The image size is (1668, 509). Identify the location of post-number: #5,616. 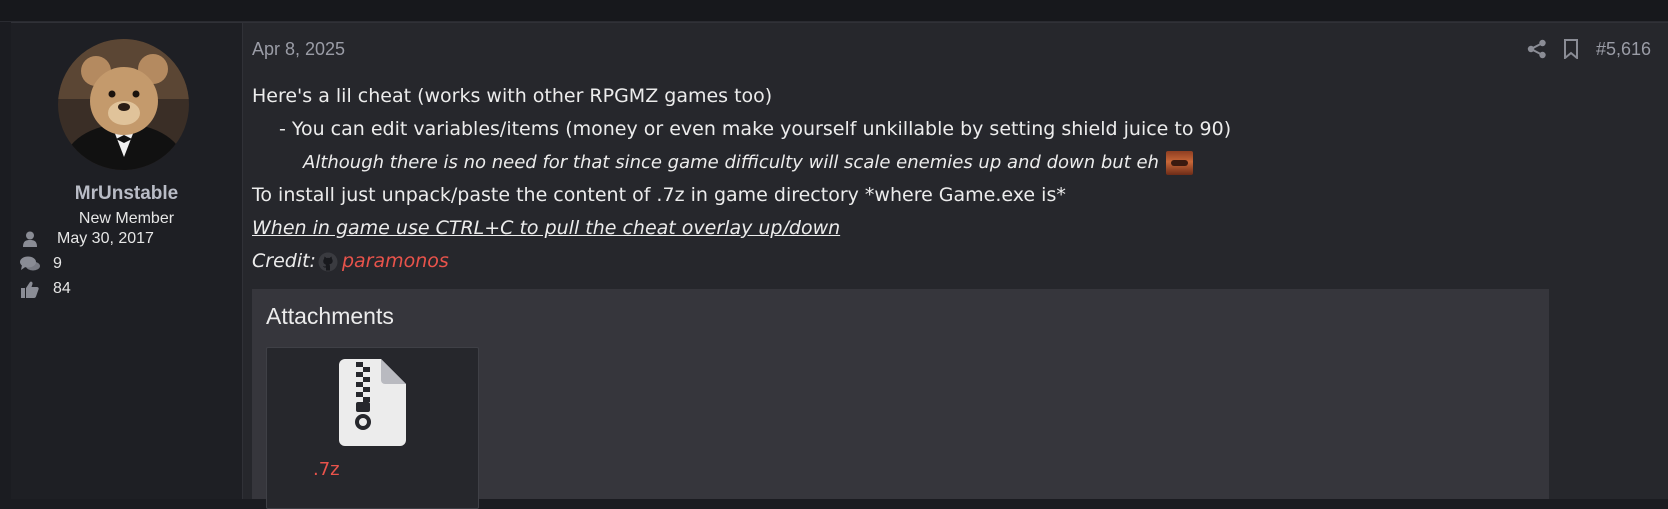
(1623, 49).